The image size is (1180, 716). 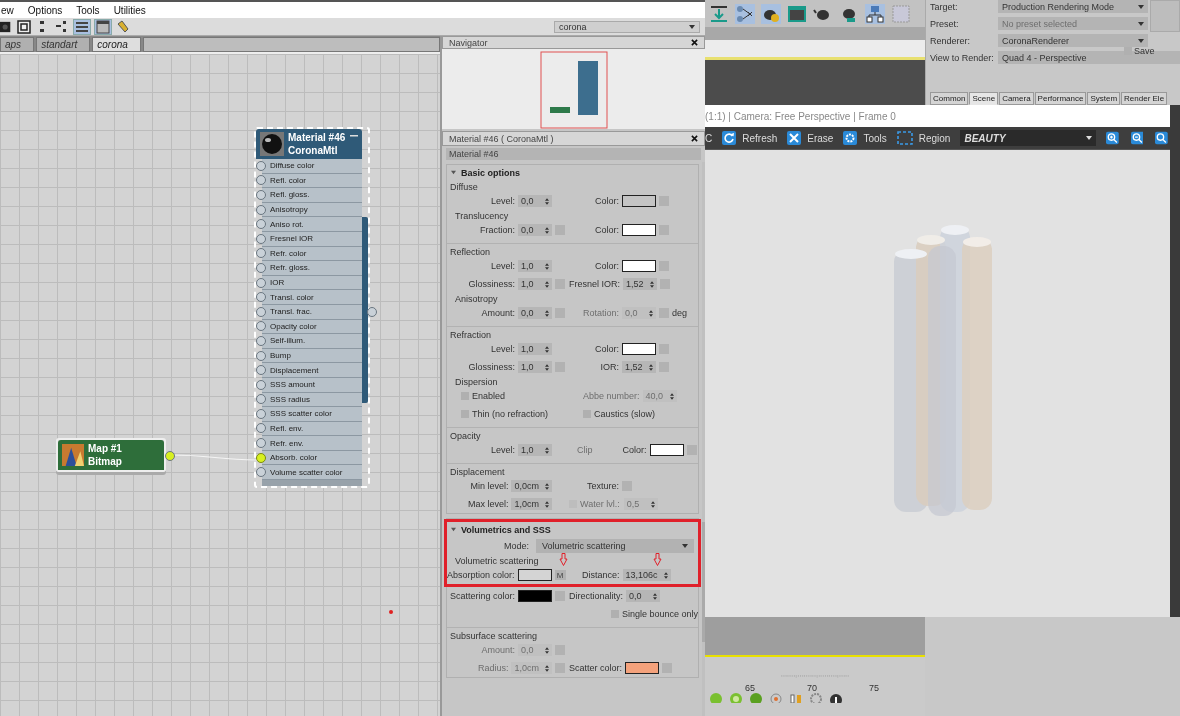 What do you see at coordinates (1073, 40) in the screenshot?
I see `setting-dropdown: CoronaRenderer` at bounding box center [1073, 40].